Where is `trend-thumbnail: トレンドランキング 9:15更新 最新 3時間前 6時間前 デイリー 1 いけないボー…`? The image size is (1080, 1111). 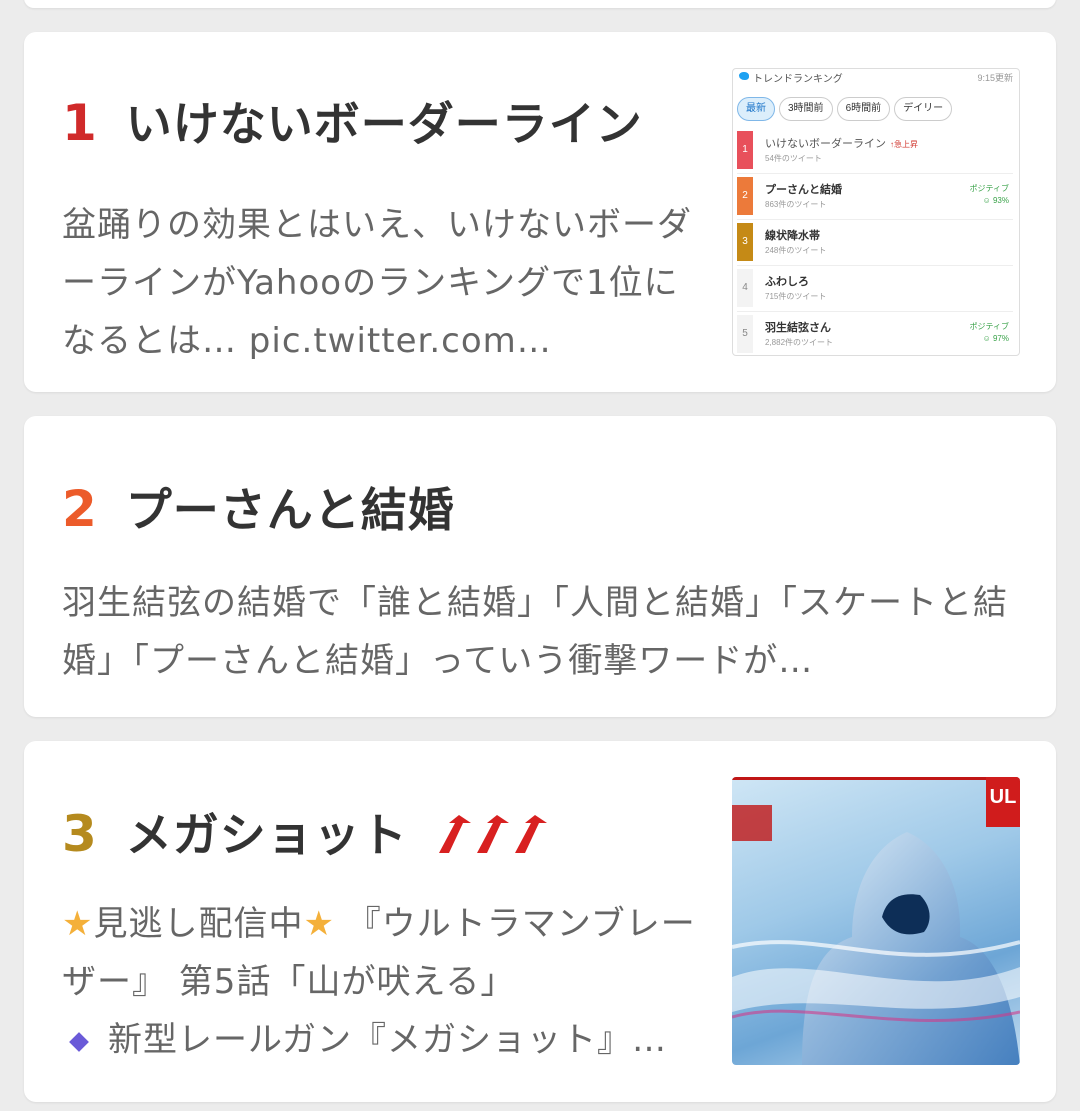 trend-thumbnail: トレンドランキング 9:15更新 最新 3時間前 6時間前 デイリー 1 いけないボー… is located at coordinates (876, 212).